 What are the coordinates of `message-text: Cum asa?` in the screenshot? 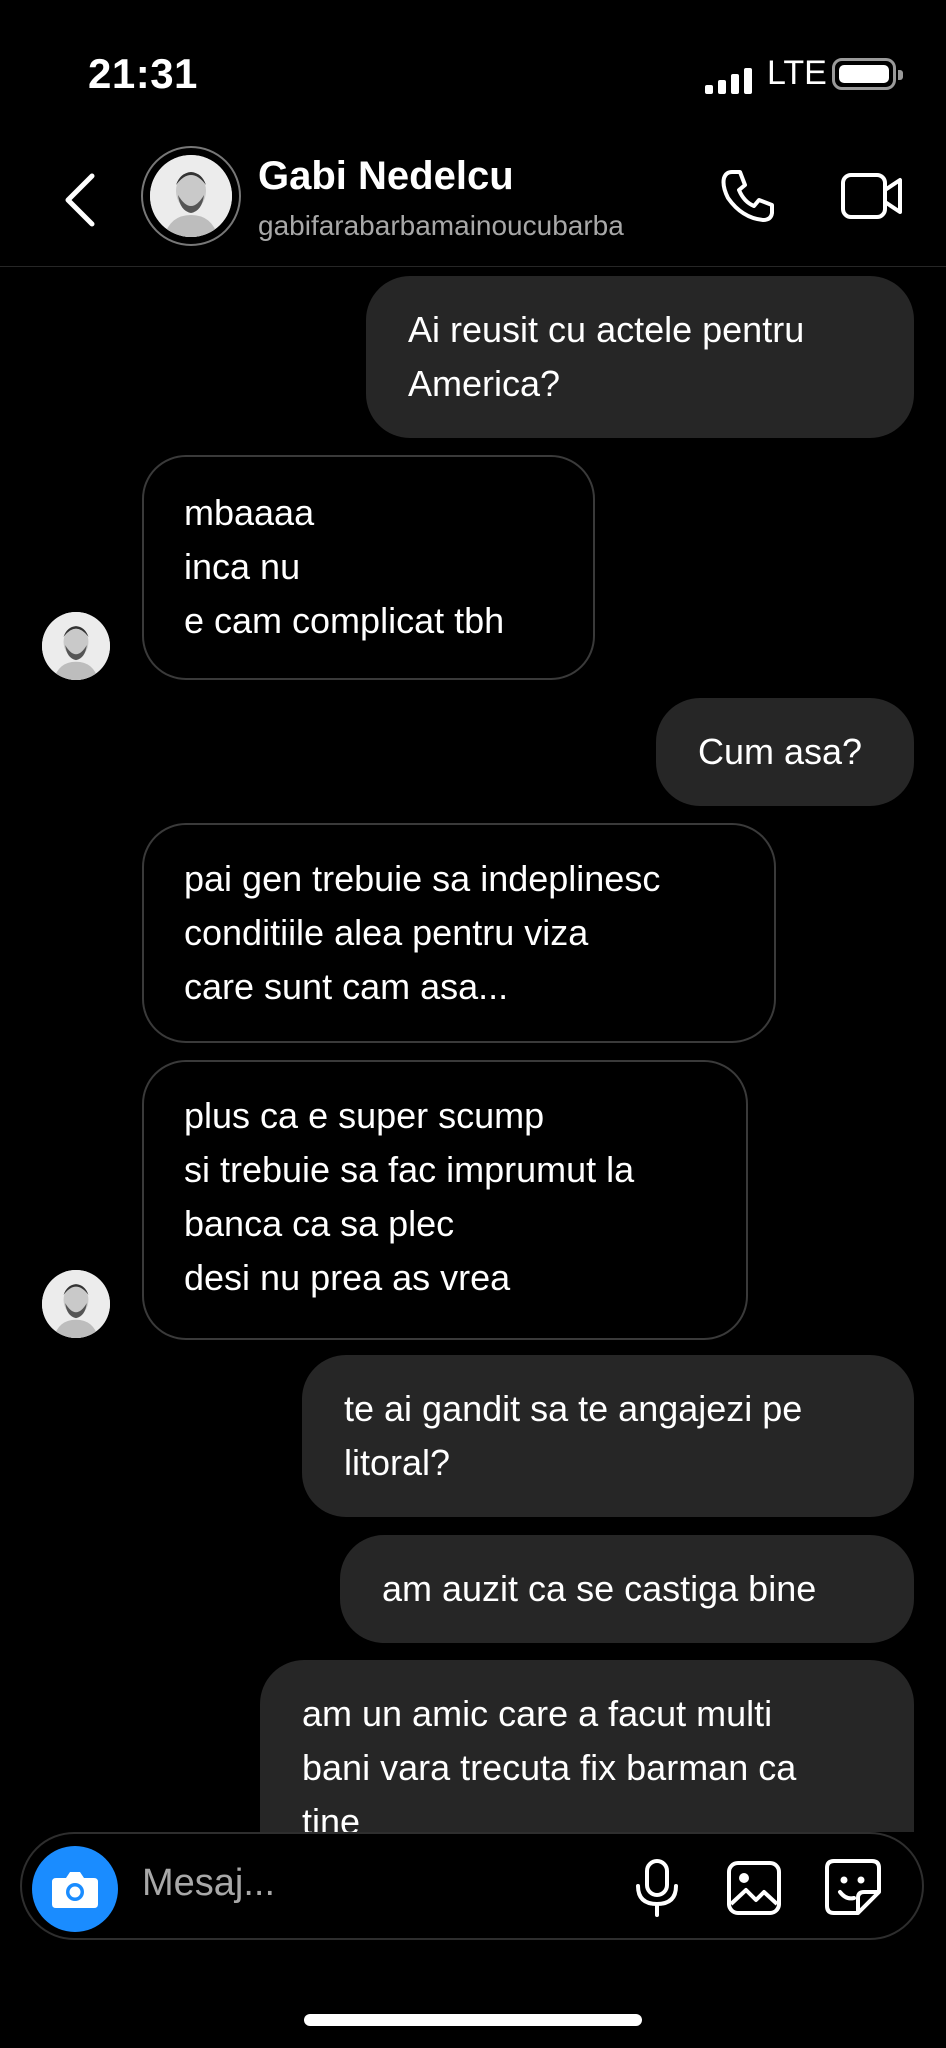 It's located at (780, 751).